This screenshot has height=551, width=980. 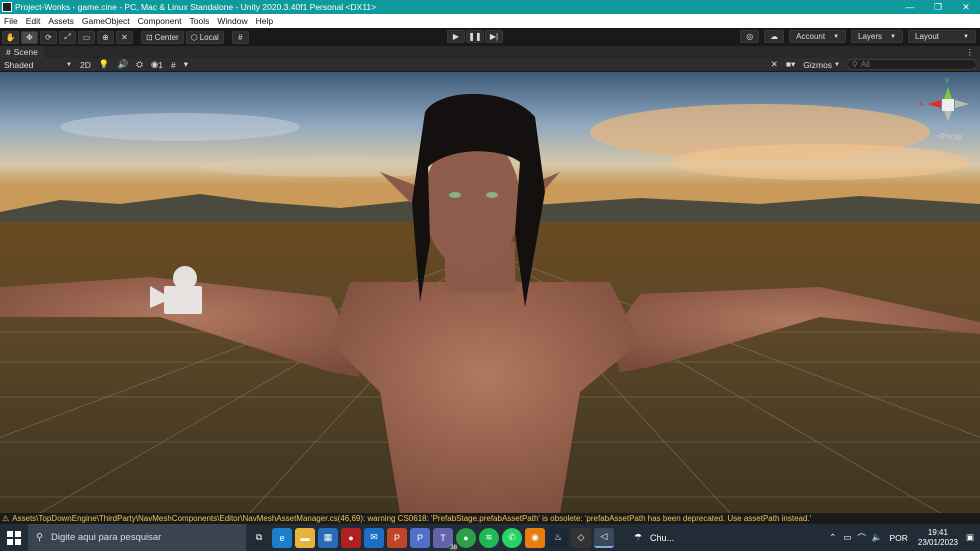 What do you see at coordinates (818, 64) in the screenshot?
I see `gizmos-label: Gizmos` at bounding box center [818, 64].